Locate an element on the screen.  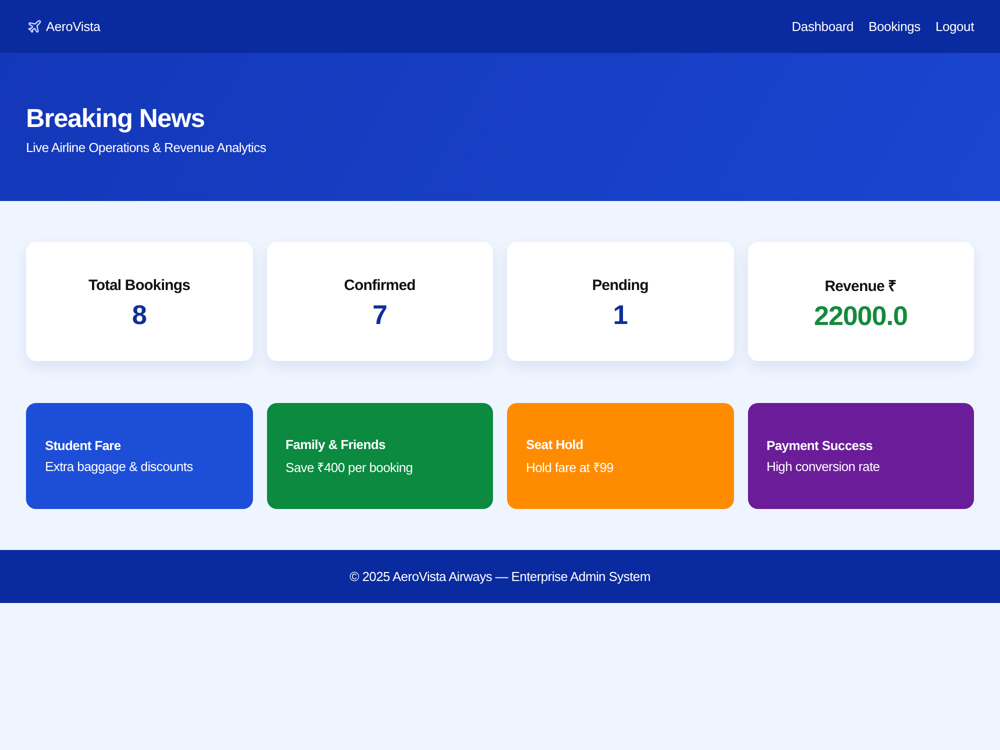
promo-title: Payment Success is located at coordinates (819, 445).